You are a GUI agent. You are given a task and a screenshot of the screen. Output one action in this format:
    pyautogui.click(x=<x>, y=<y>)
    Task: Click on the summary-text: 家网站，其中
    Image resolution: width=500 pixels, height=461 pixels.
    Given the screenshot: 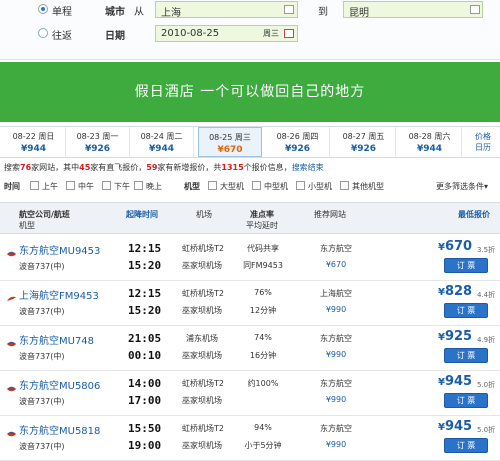 What is the action you would take?
    pyautogui.click(x=55, y=167)
    